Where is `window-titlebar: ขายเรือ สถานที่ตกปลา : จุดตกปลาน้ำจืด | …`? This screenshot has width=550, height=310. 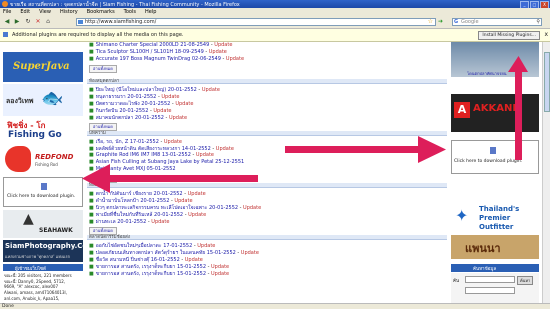 window-titlebar: ขายเรือ สถานที่ตกปลา : จุดตกปลาน้ำจืด | … is located at coordinates (275, 4).